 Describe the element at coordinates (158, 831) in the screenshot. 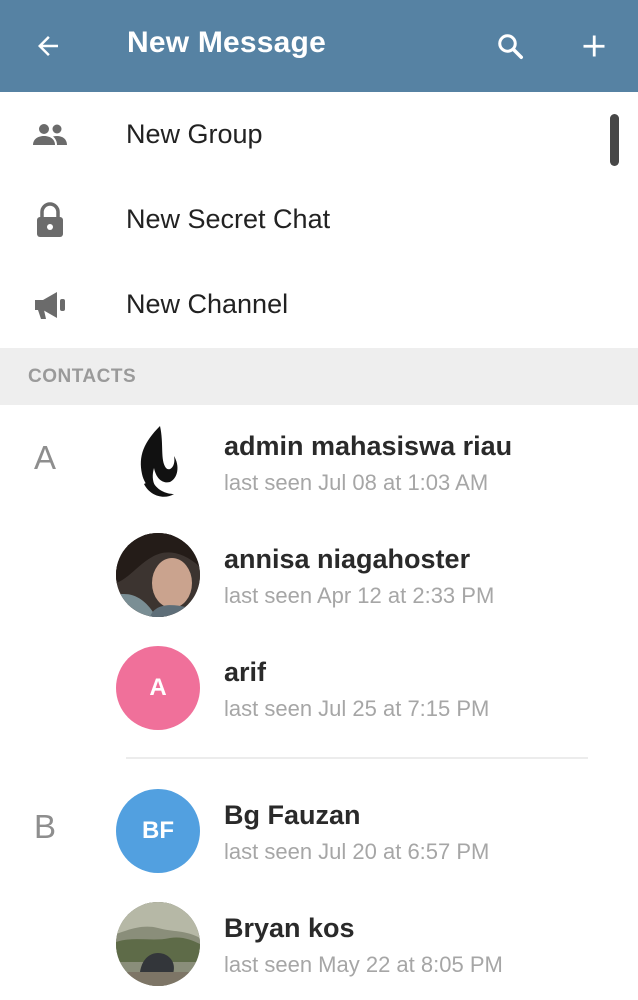

I see `avatar: BF` at that location.